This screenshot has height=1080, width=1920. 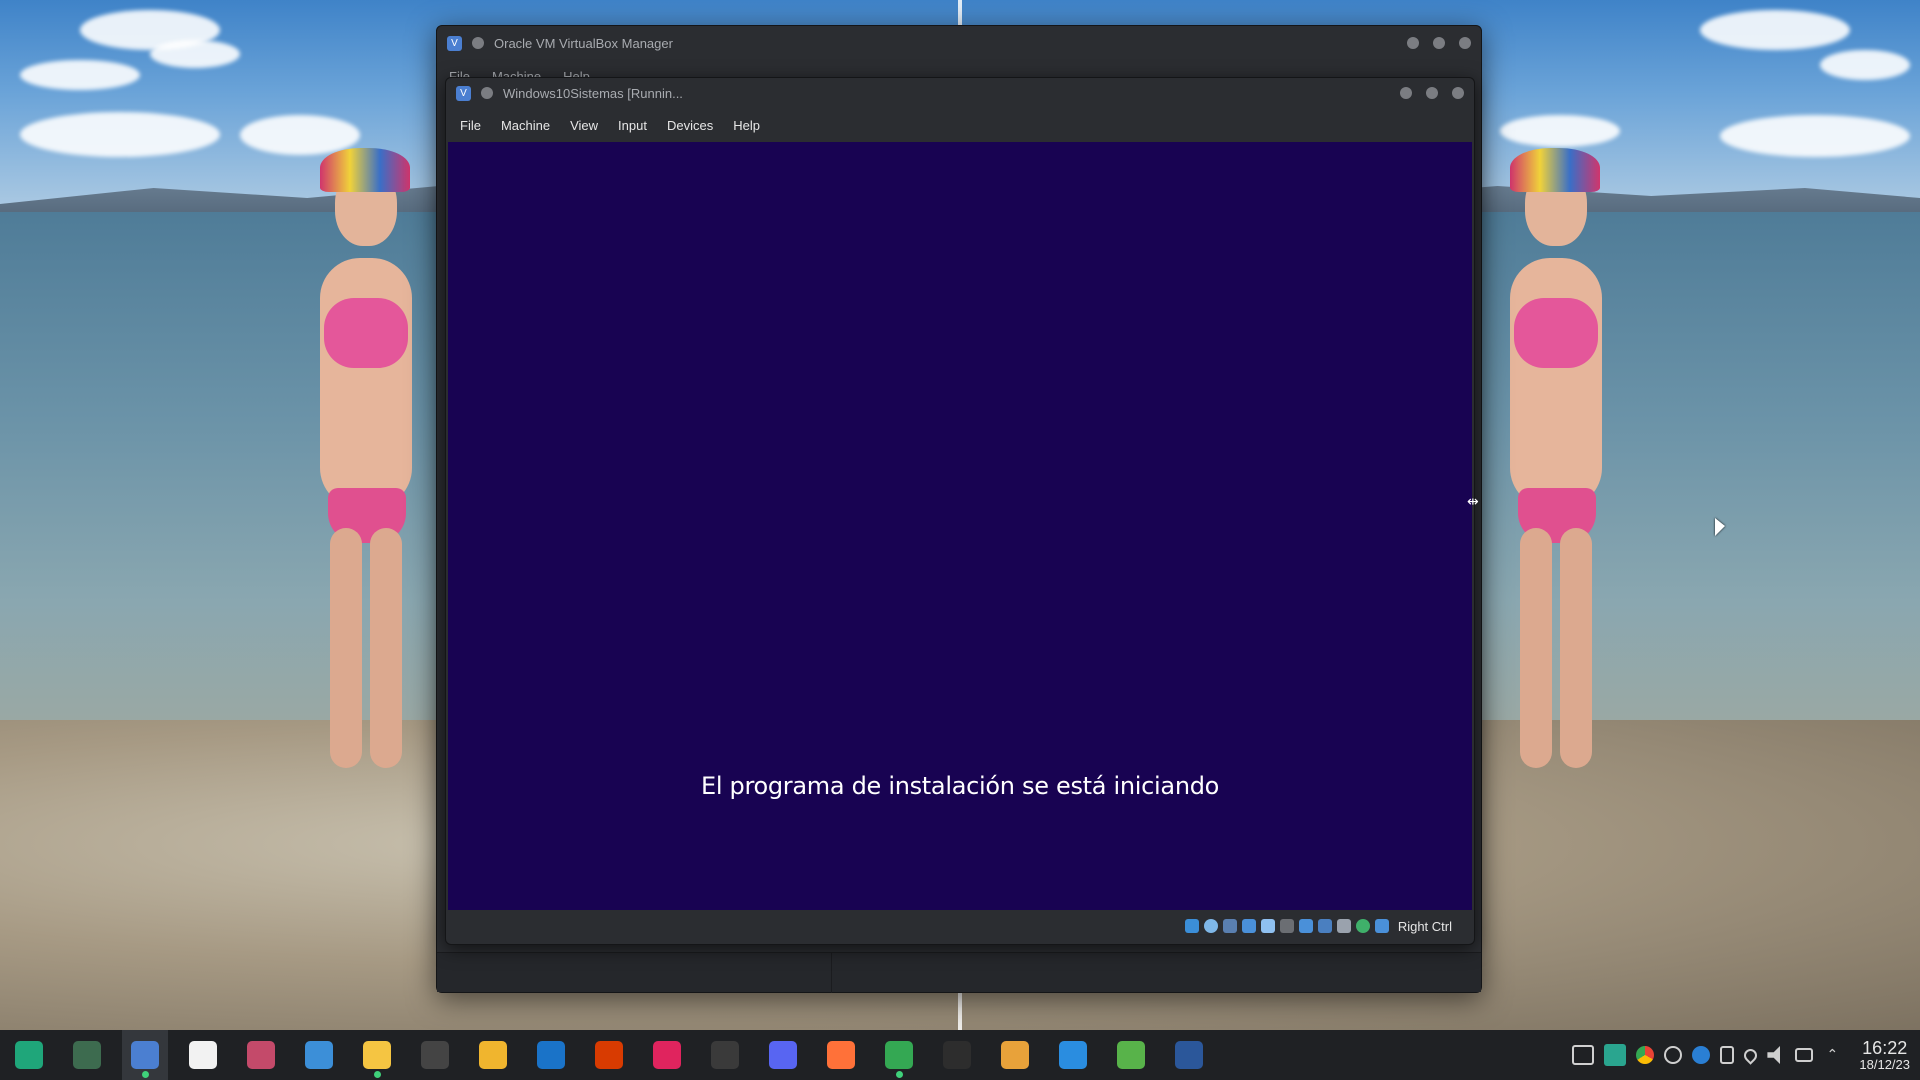 I want to click on optical-disk-icon, so click(x=1210, y=926).